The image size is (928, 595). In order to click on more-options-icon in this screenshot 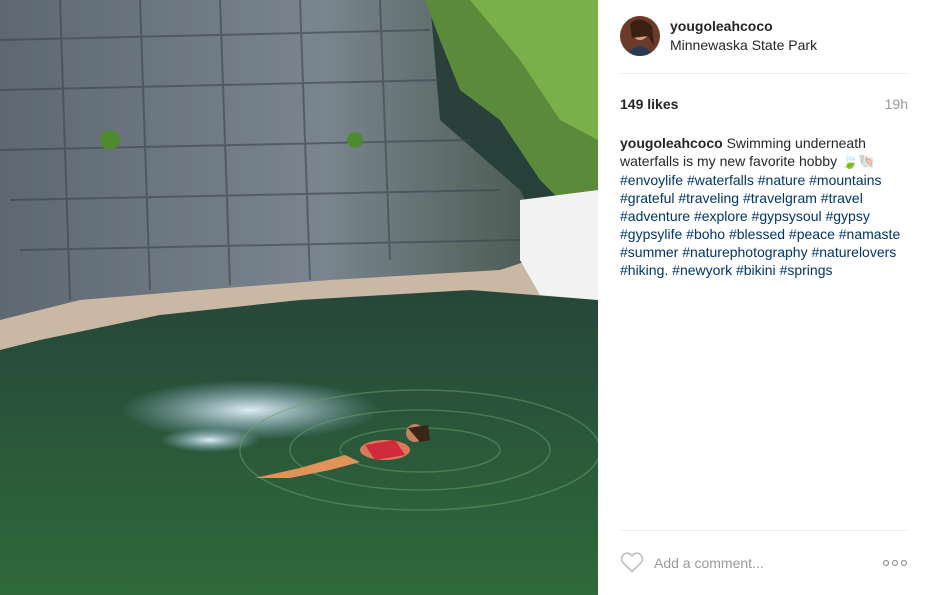, I will do `click(895, 563)`.